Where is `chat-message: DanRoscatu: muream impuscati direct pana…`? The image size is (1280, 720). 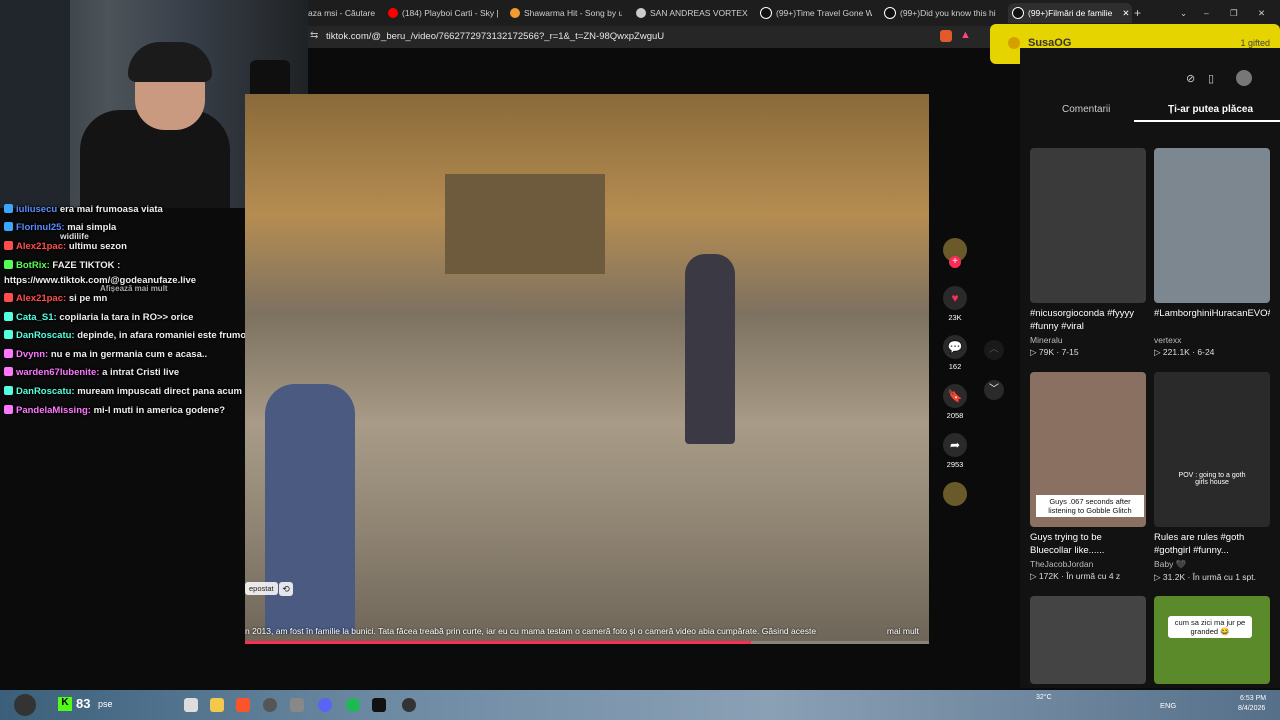 chat-message: DanRoscatu: muream impuscati direct pana… is located at coordinates (123, 391).